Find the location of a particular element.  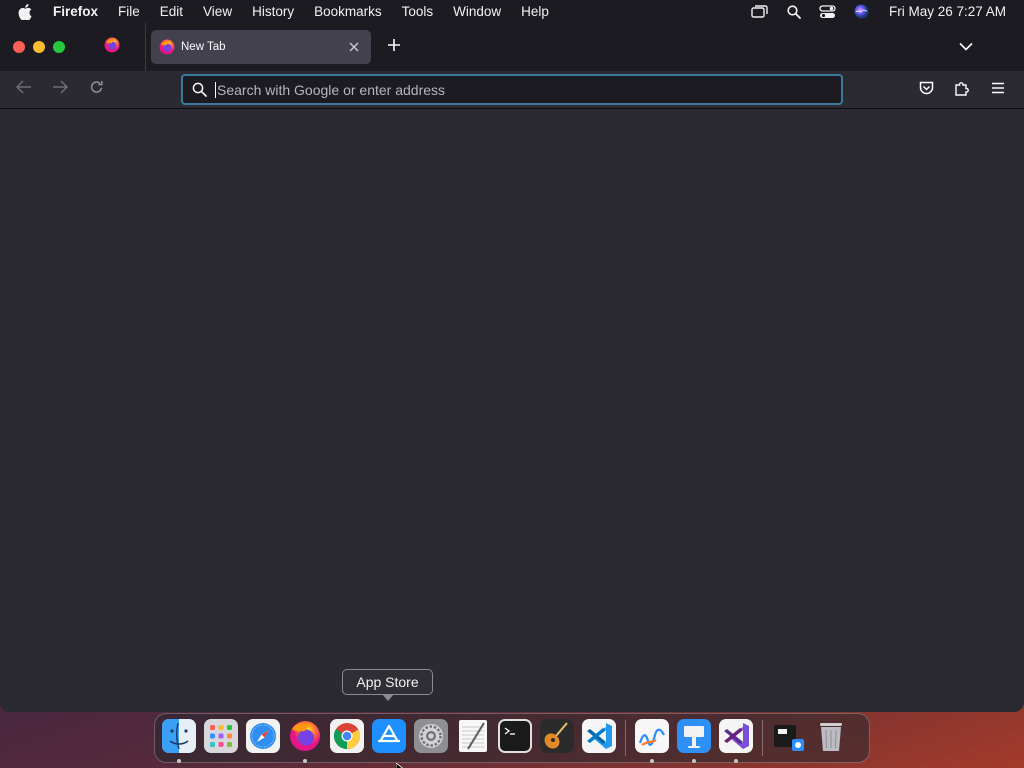

arrow-left-icon is located at coordinates (23, 89).